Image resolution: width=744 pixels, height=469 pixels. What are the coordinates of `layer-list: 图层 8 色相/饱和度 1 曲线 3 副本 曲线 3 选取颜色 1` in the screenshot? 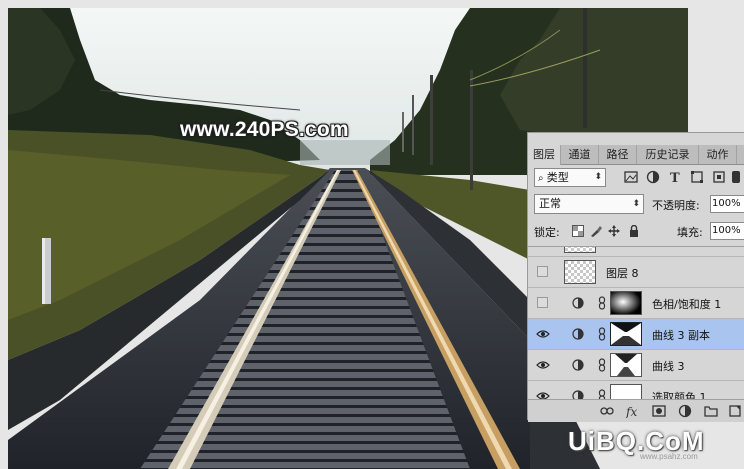 It's located at (636, 322).